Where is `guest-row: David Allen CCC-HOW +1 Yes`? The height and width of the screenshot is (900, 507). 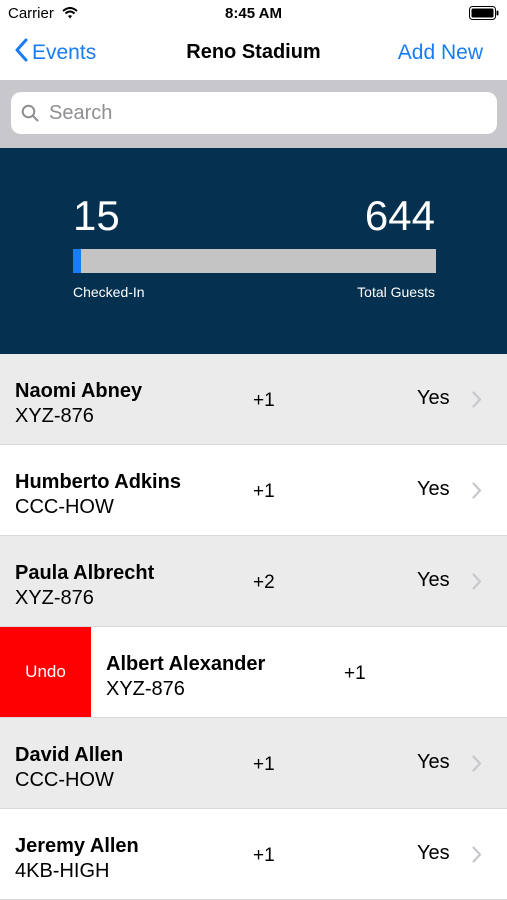
guest-row: David Allen CCC-HOW +1 Yes is located at coordinates (253, 763).